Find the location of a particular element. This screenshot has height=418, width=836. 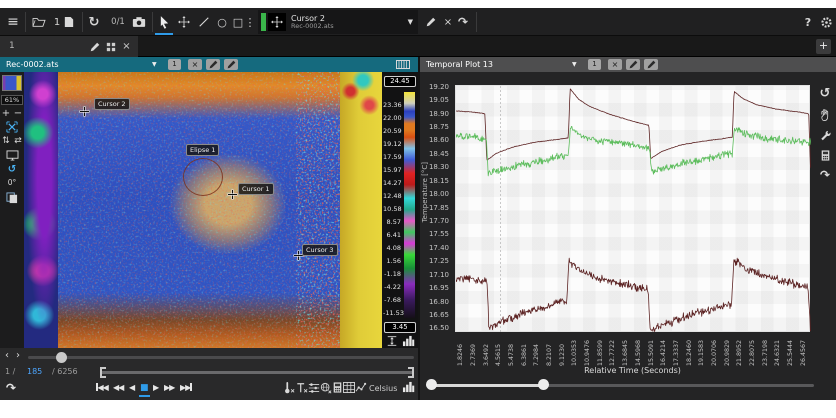

x-tick-label: 15.5091 is located at coordinates (651, 352).